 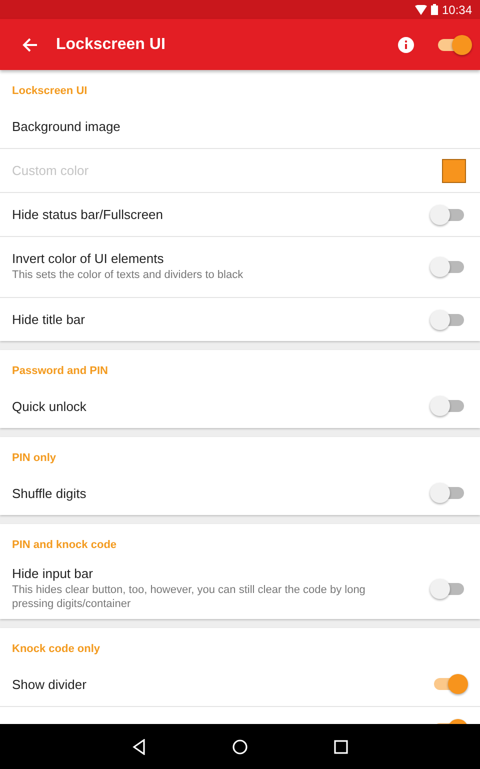 I want to click on setting-label: Show divider, so click(x=50, y=684).